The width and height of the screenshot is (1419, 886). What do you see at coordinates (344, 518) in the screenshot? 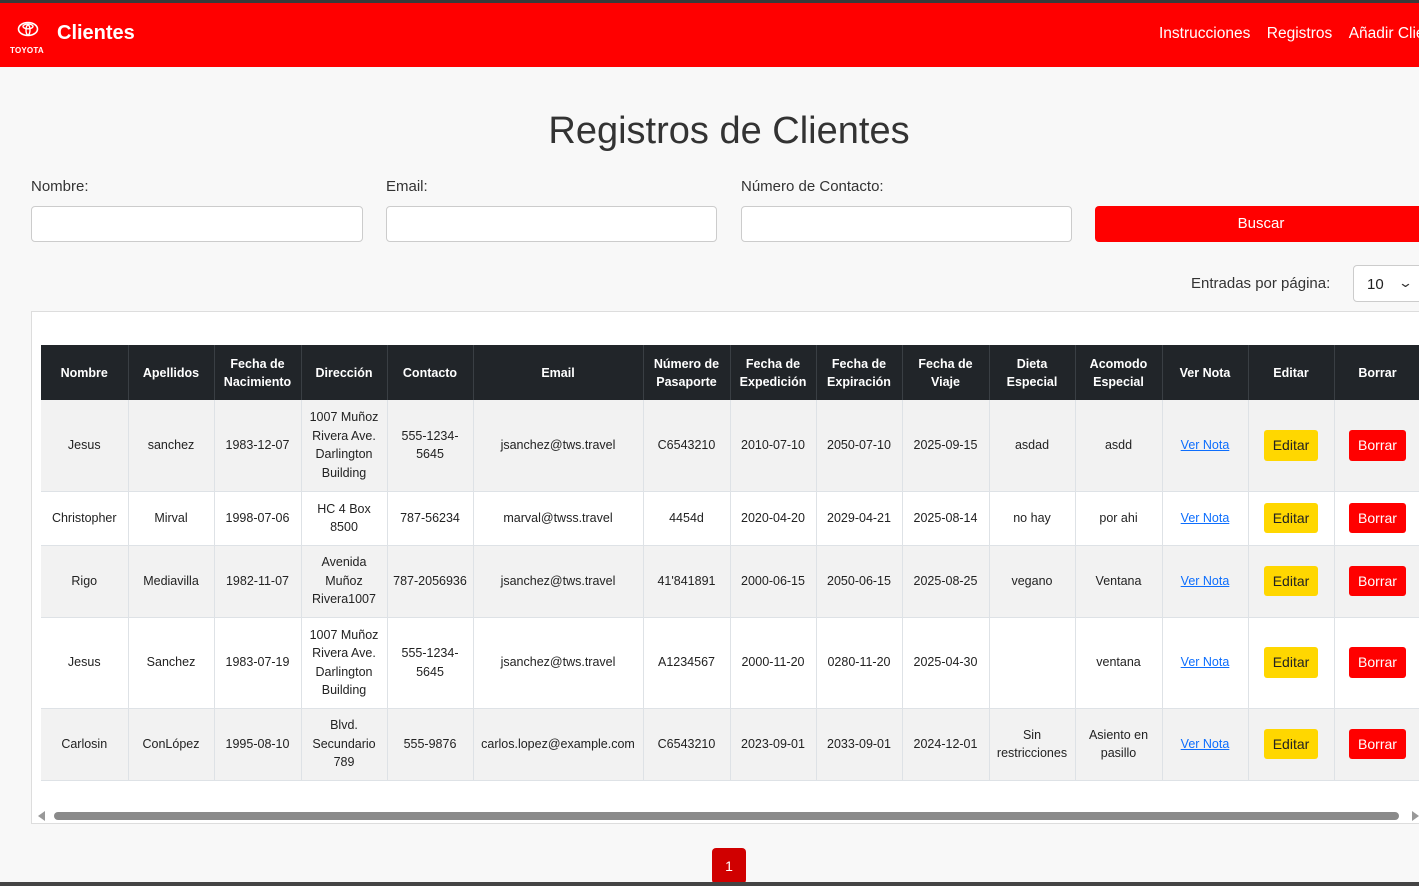
I see `cell-direccion: HC 4 Box 8500` at bounding box center [344, 518].